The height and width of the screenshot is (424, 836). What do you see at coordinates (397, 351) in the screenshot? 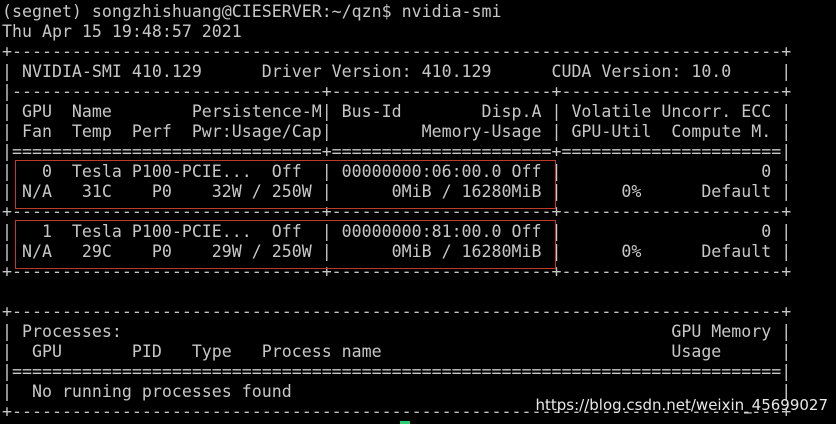
I see `processes-header-row: | GPU PID Type Process name Usage |` at bounding box center [397, 351].